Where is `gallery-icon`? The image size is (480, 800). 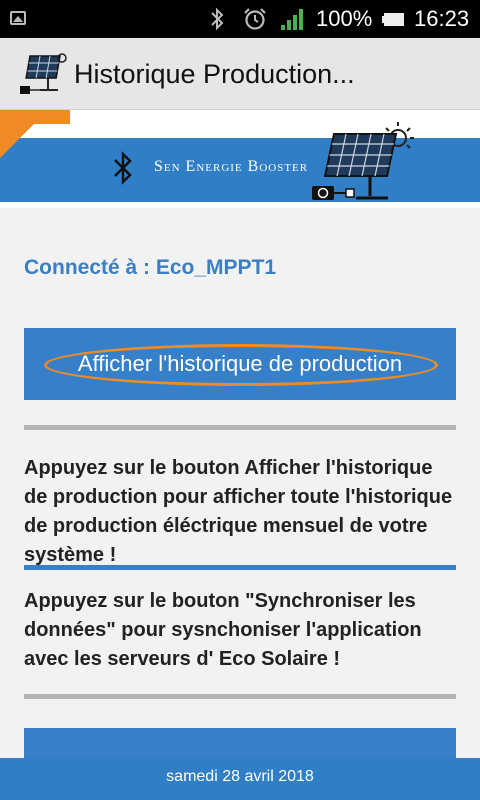 gallery-icon is located at coordinates (18, 18).